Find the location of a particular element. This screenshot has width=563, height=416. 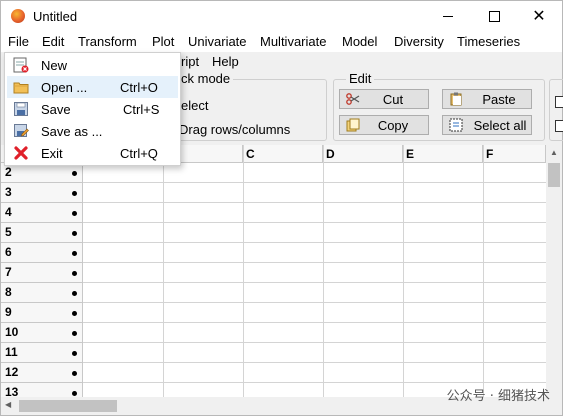

file-menu-exit-shortcut: Ctrl+Q is located at coordinates (139, 153).